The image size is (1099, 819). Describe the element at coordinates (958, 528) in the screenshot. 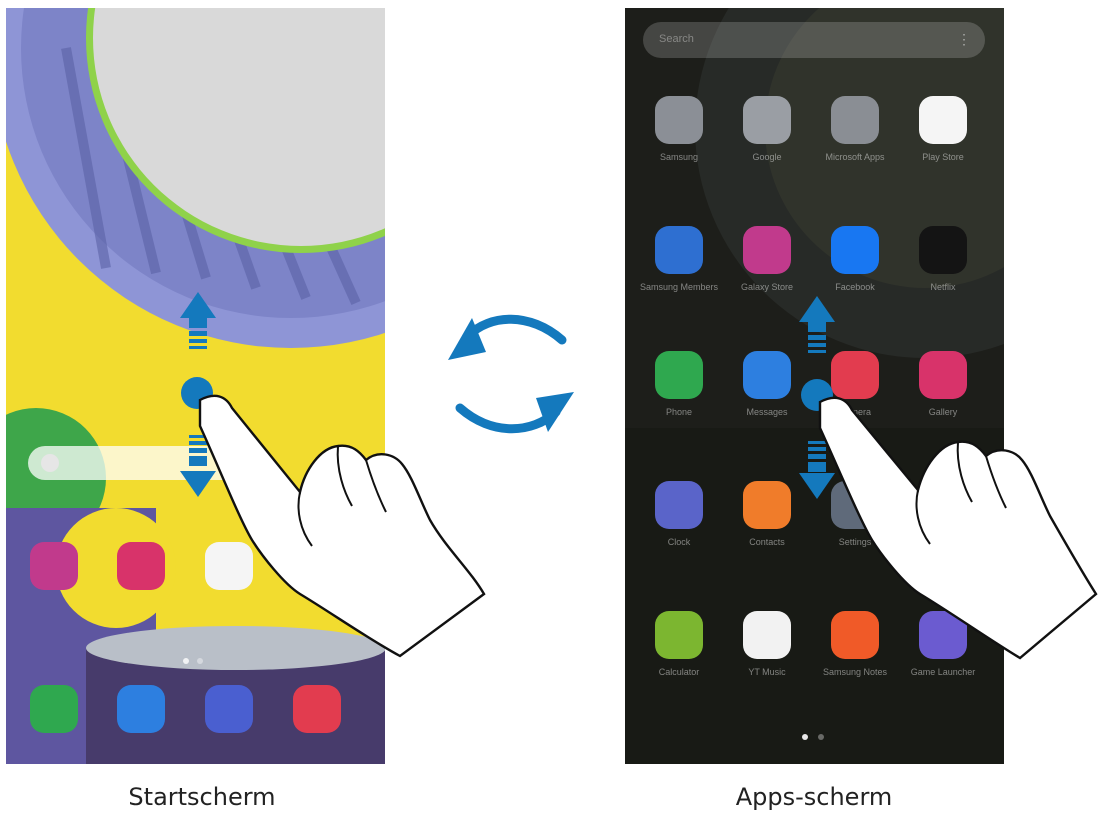

I see `hand-icon-apps` at that location.